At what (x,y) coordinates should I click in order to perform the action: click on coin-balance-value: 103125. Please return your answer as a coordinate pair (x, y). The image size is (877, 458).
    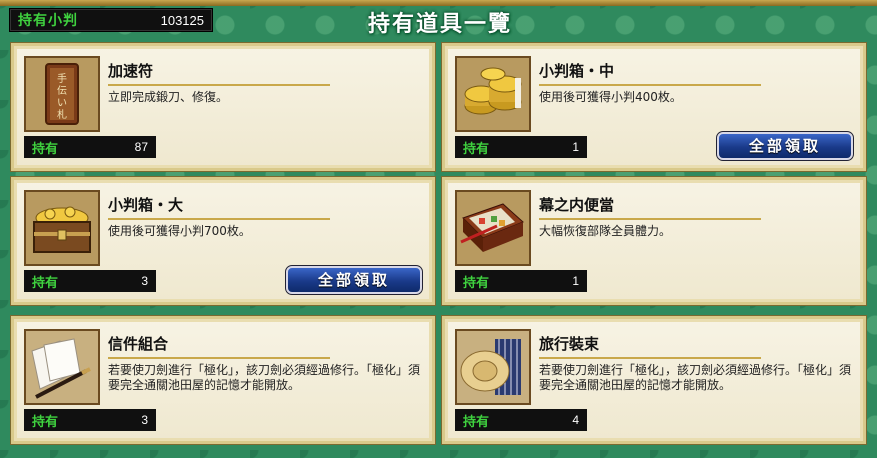
    Looking at the image, I should click on (182, 20).